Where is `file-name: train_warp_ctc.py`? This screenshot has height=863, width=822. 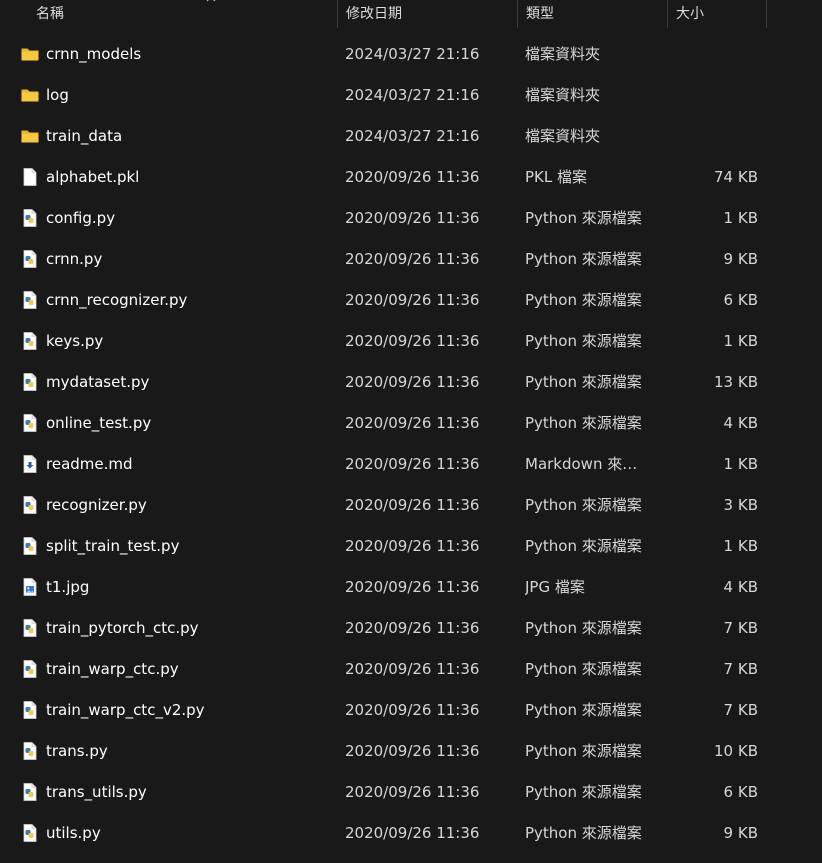
file-name: train_warp_ctc.py is located at coordinates (112, 669).